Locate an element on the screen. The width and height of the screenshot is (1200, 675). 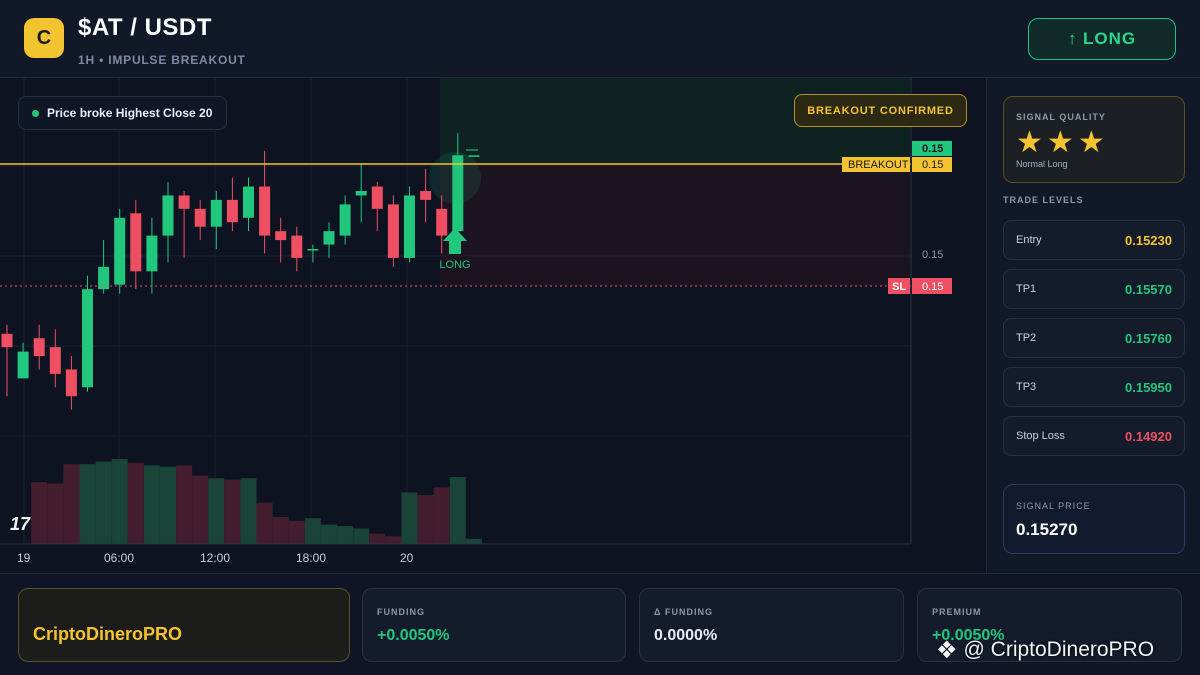
signal-quality-note: Normal Long is located at coordinates (1042, 164).